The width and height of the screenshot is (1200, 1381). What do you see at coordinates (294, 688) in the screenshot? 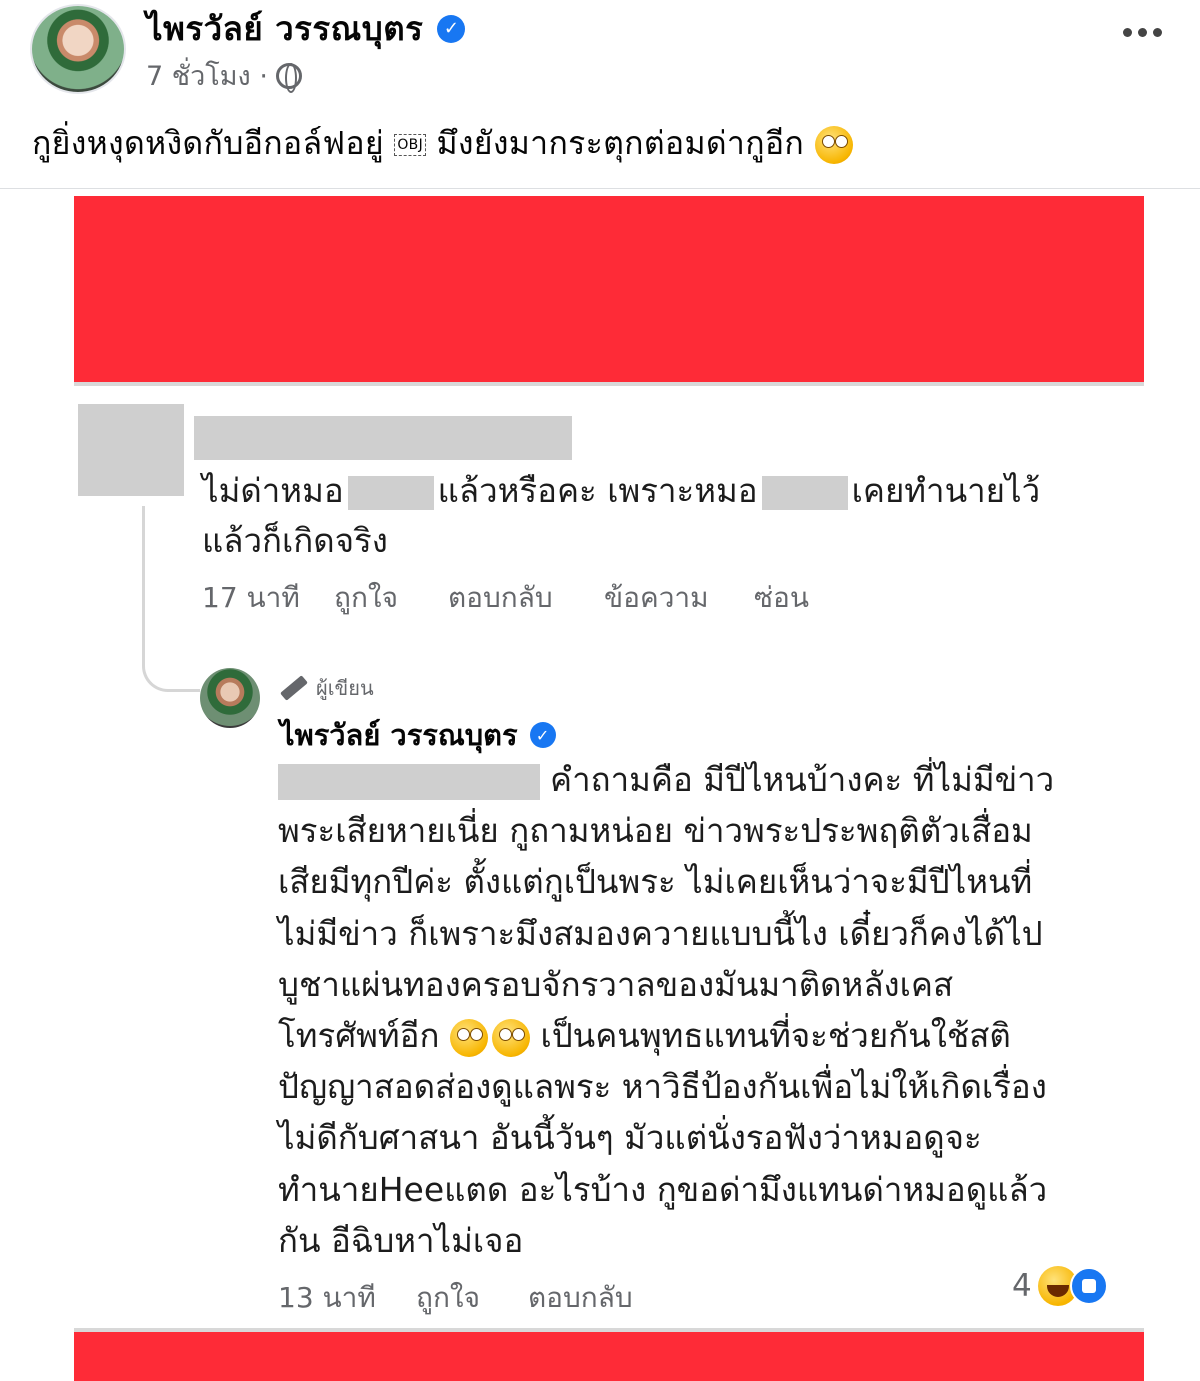
I see `pencil-icon` at bounding box center [294, 688].